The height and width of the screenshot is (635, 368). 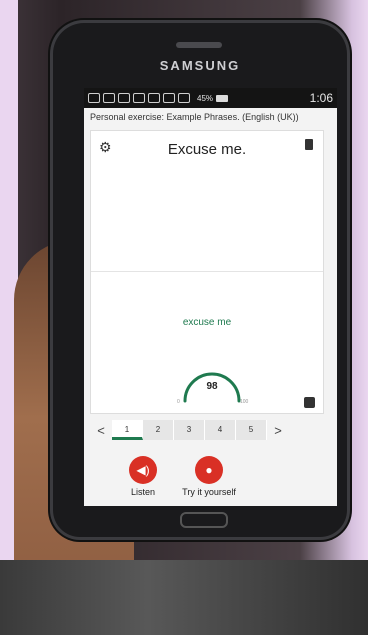 I want to click on page-tab-5: 5, so click(x=251, y=430).